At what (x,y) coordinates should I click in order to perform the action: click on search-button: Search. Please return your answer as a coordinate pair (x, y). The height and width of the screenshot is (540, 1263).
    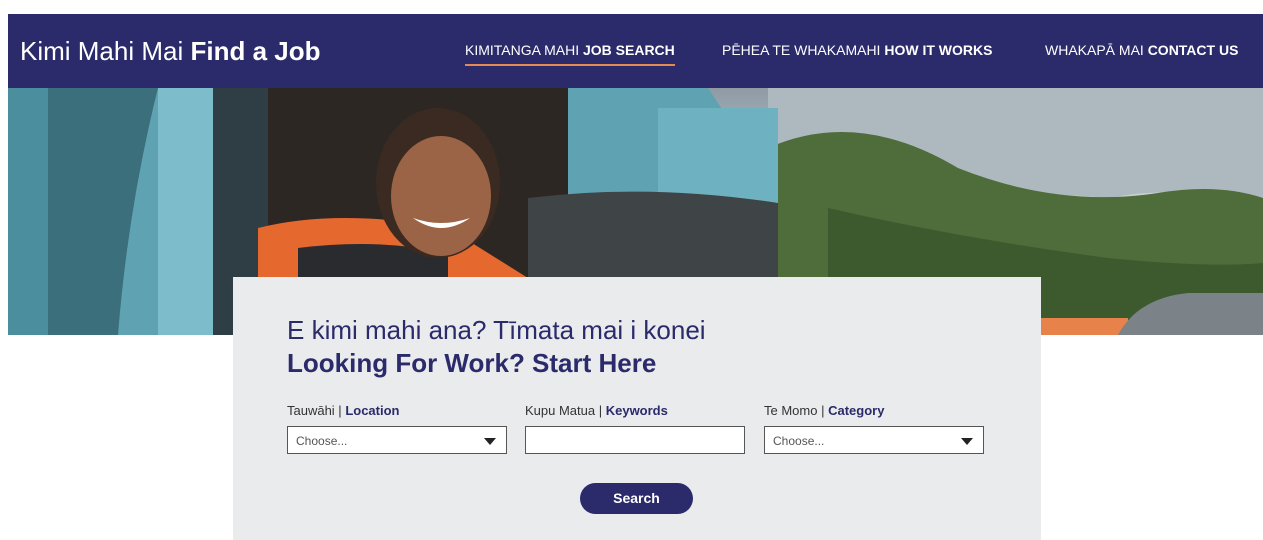
    Looking at the image, I should click on (636, 498).